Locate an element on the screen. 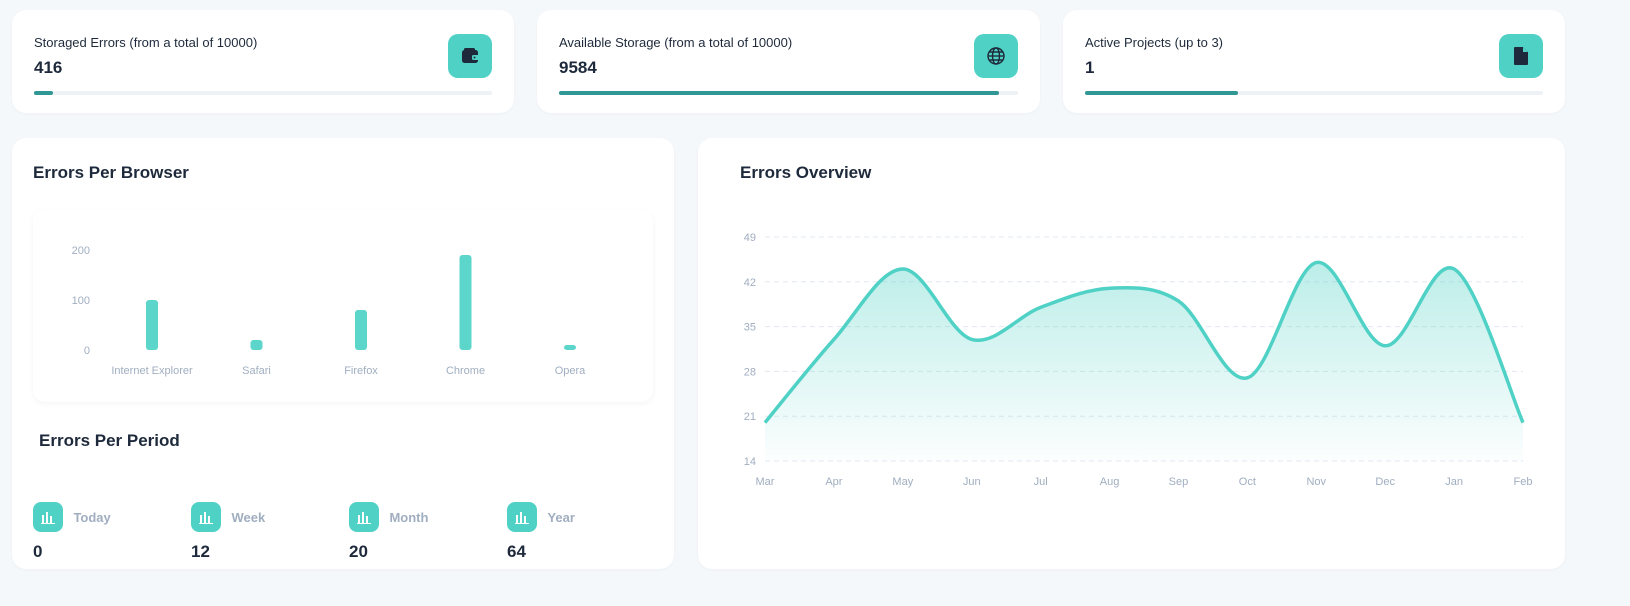 The width and height of the screenshot is (1630, 606). x-tick-label: Chrome is located at coordinates (465, 371).